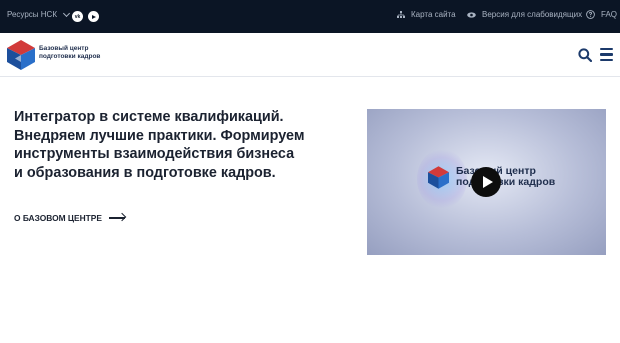 This screenshot has width=620, height=343. I want to click on sitemap-icon, so click(401, 14).